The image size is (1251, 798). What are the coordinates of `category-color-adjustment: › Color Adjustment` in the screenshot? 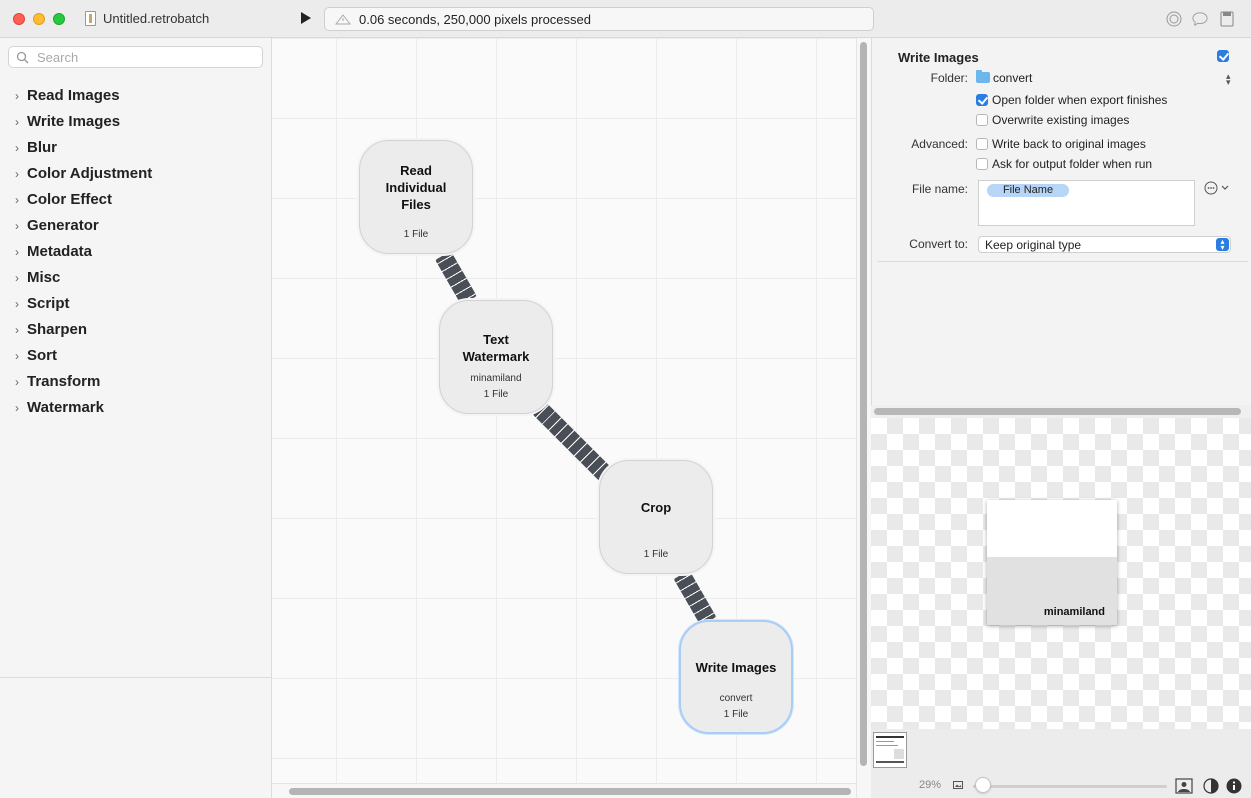 It's located at (136, 175).